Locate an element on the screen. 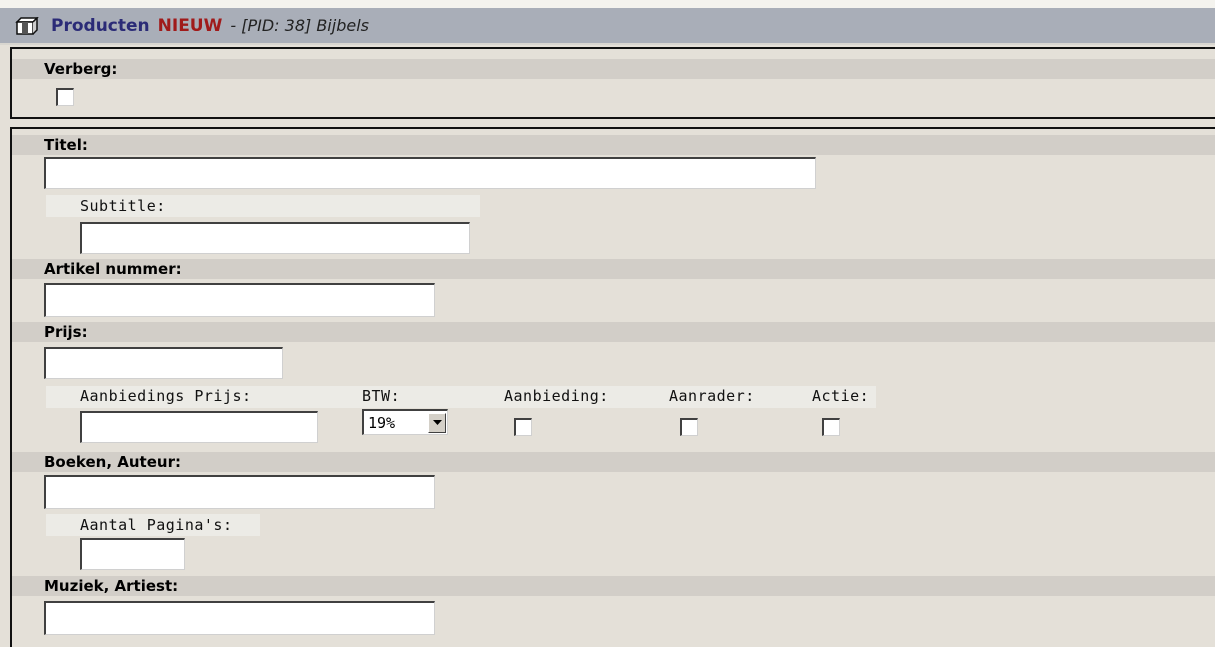 This screenshot has width=1215, height=647. titel-header: Titel: is located at coordinates (613, 145).